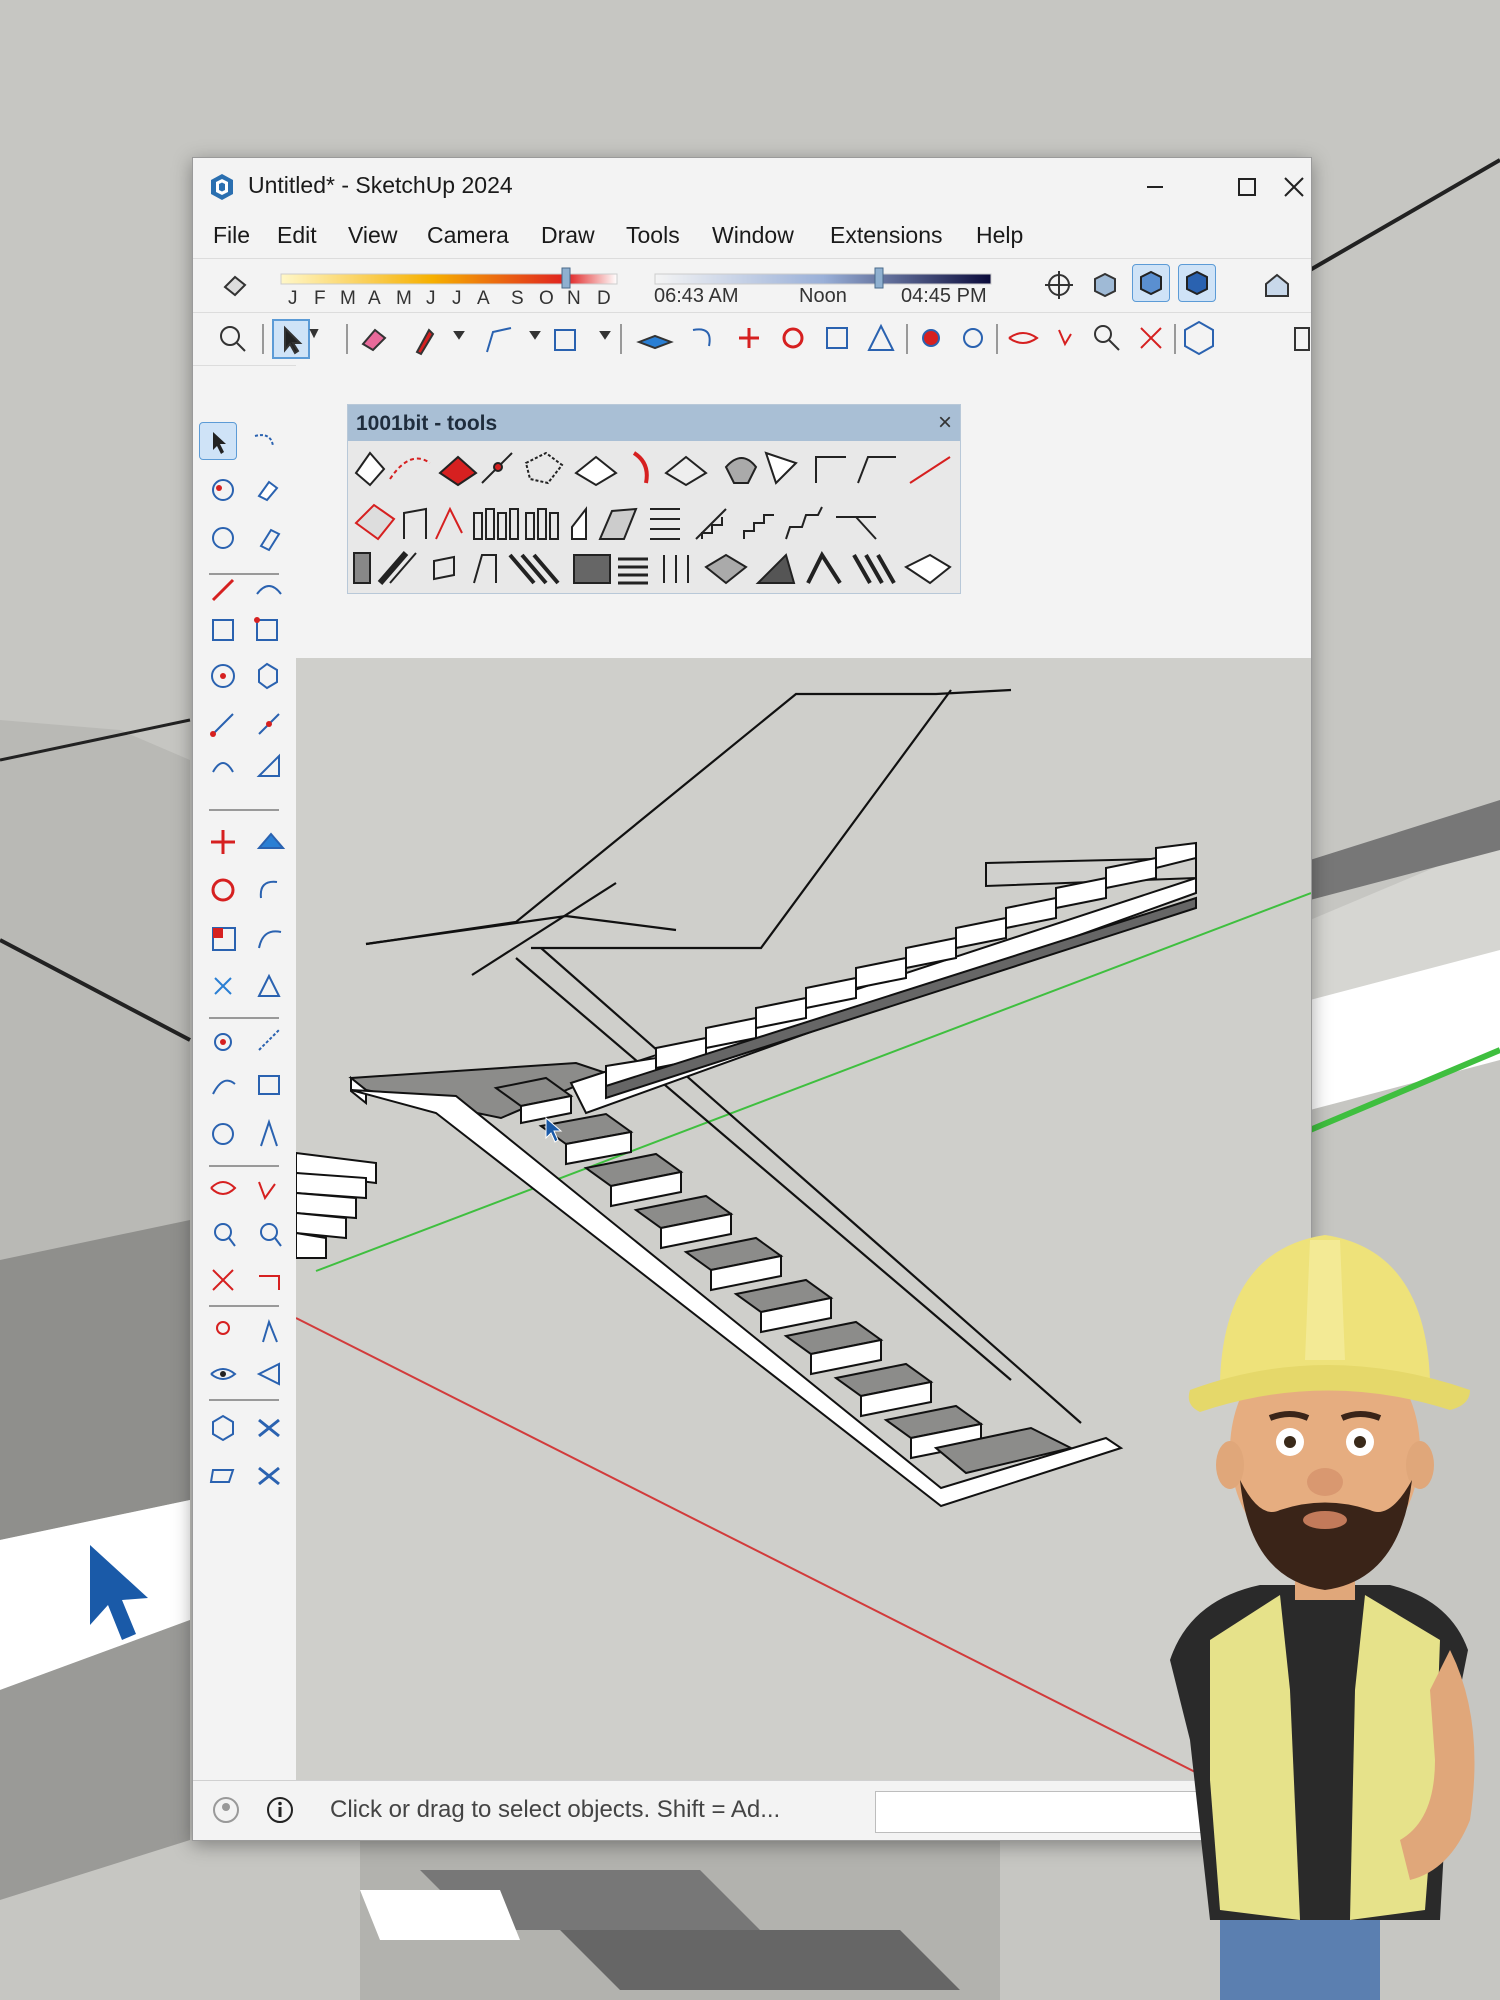  Describe the element at coordinates (999, 235) in the screenshot. I see `menu-help: Help` at that location.